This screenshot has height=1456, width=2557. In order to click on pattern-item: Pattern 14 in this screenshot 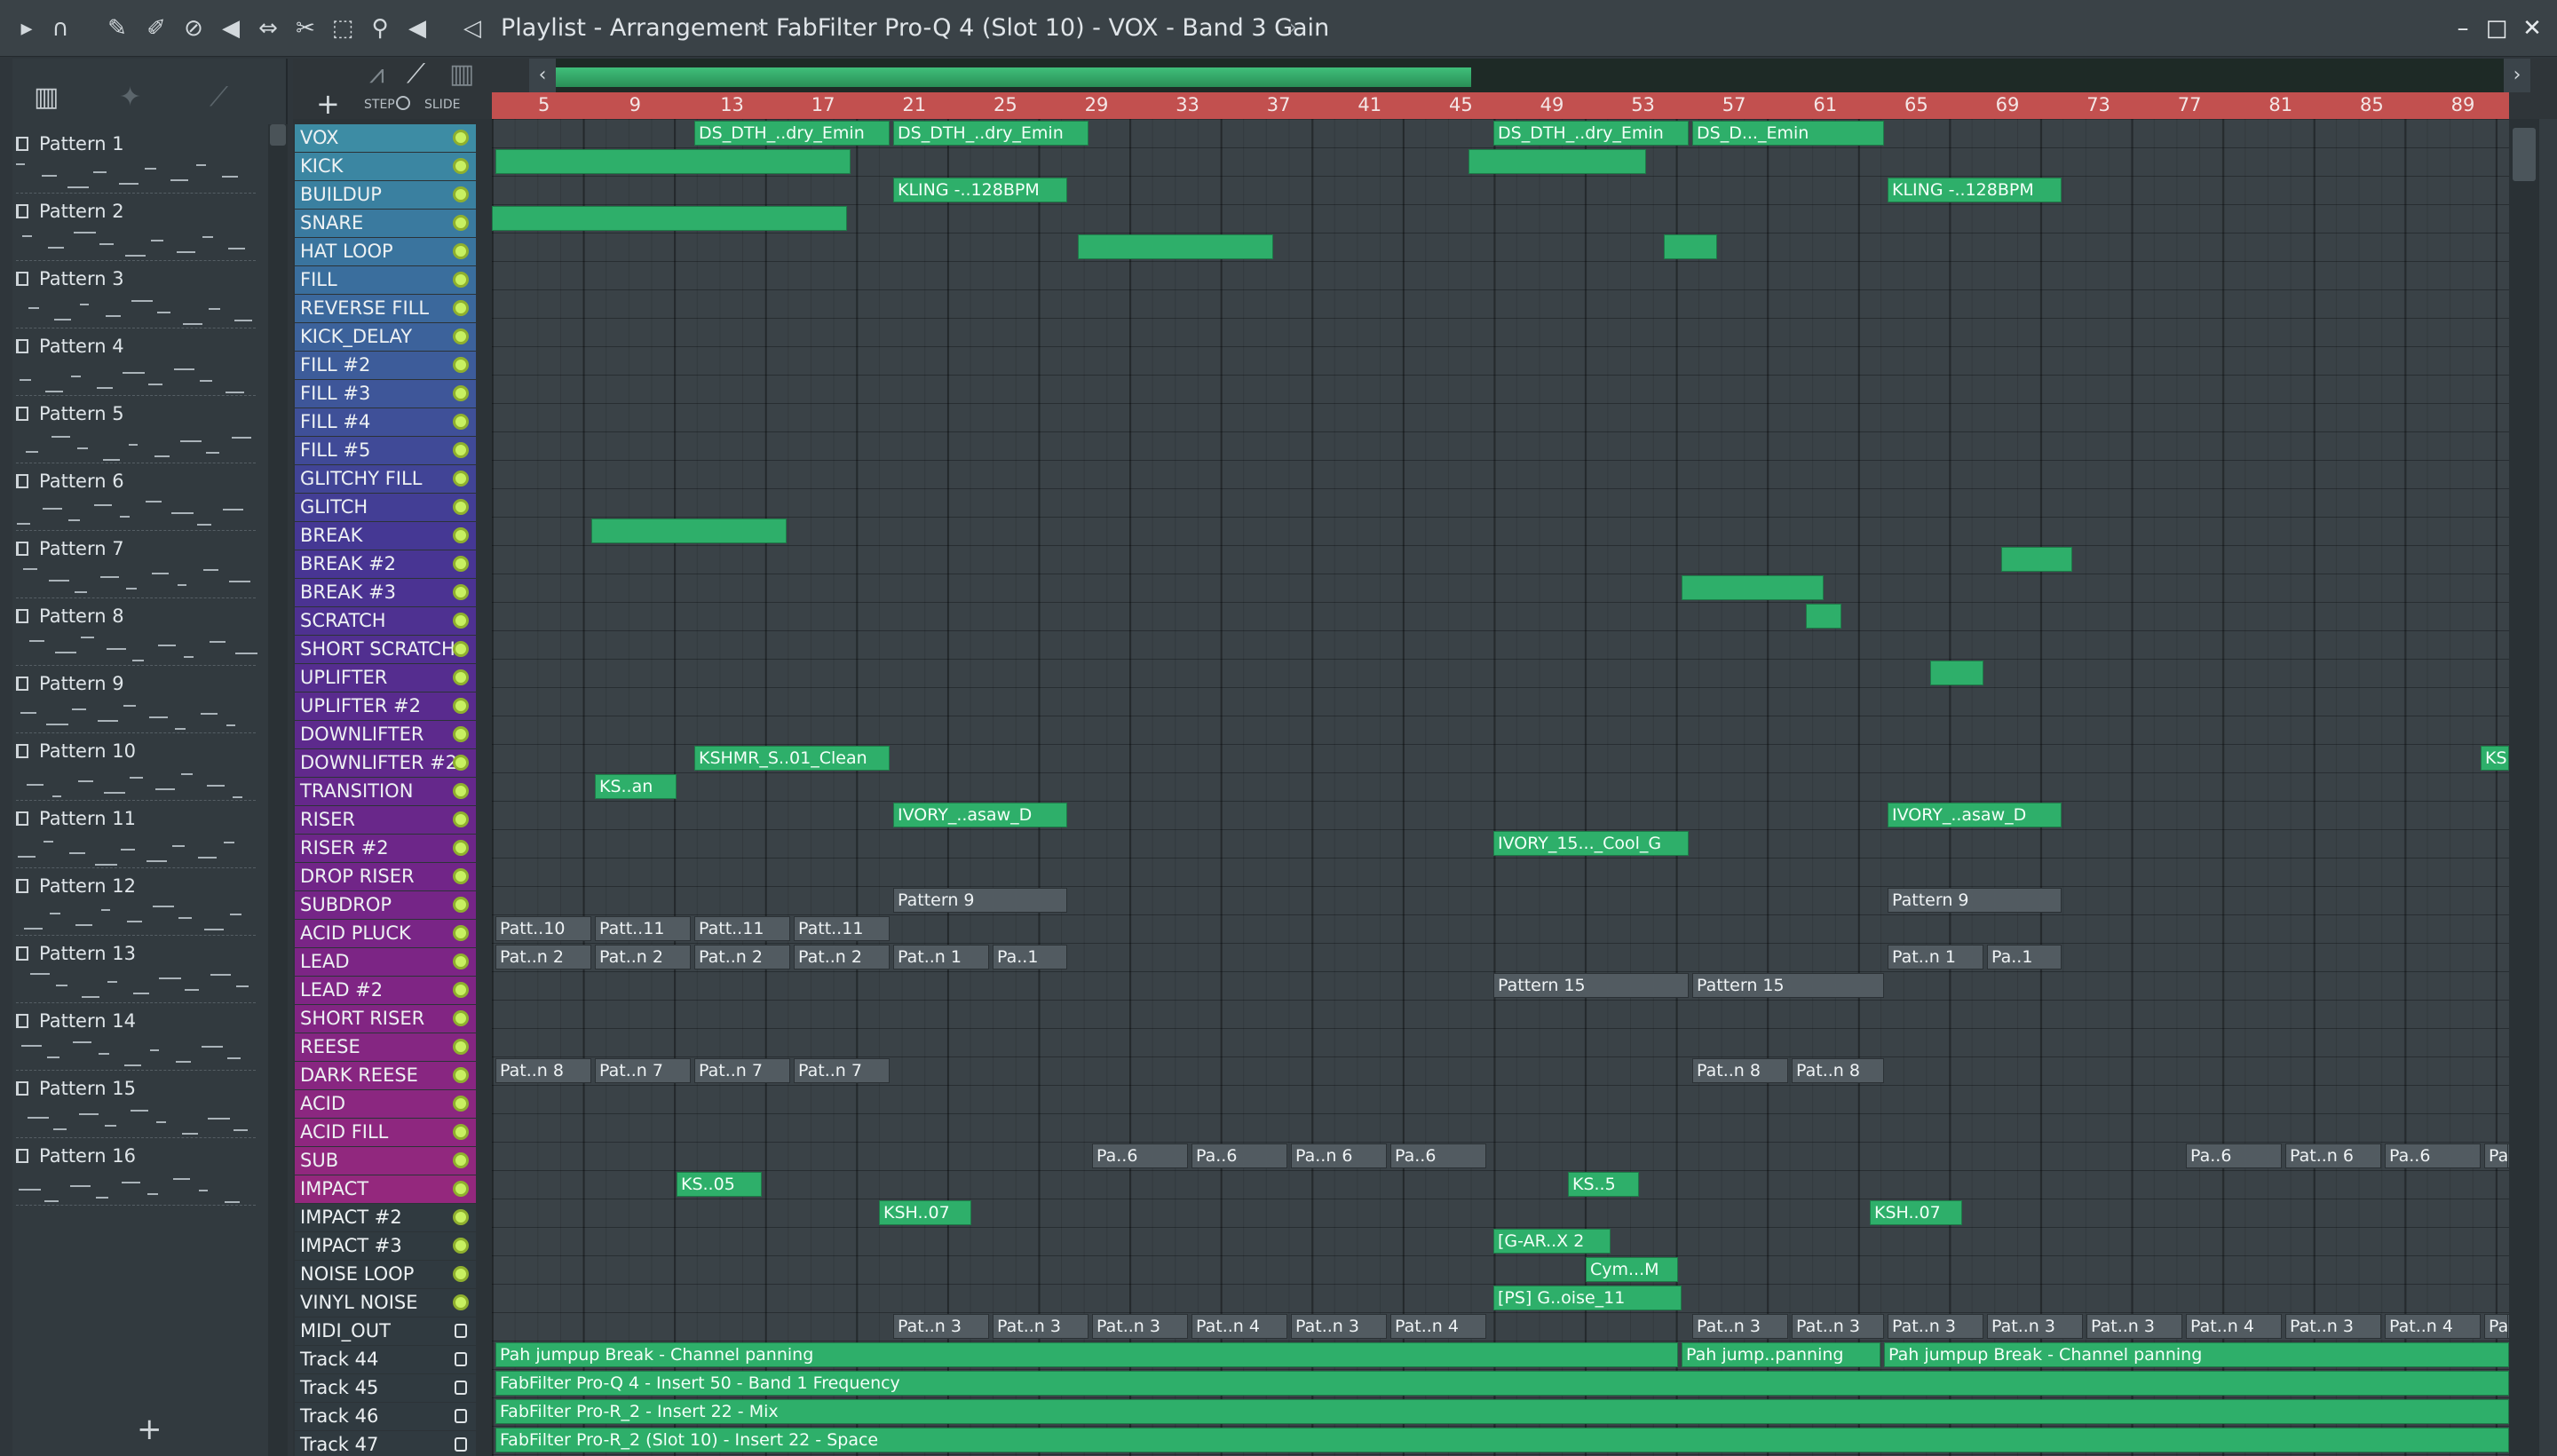, I will do `click(137, 1042)`.